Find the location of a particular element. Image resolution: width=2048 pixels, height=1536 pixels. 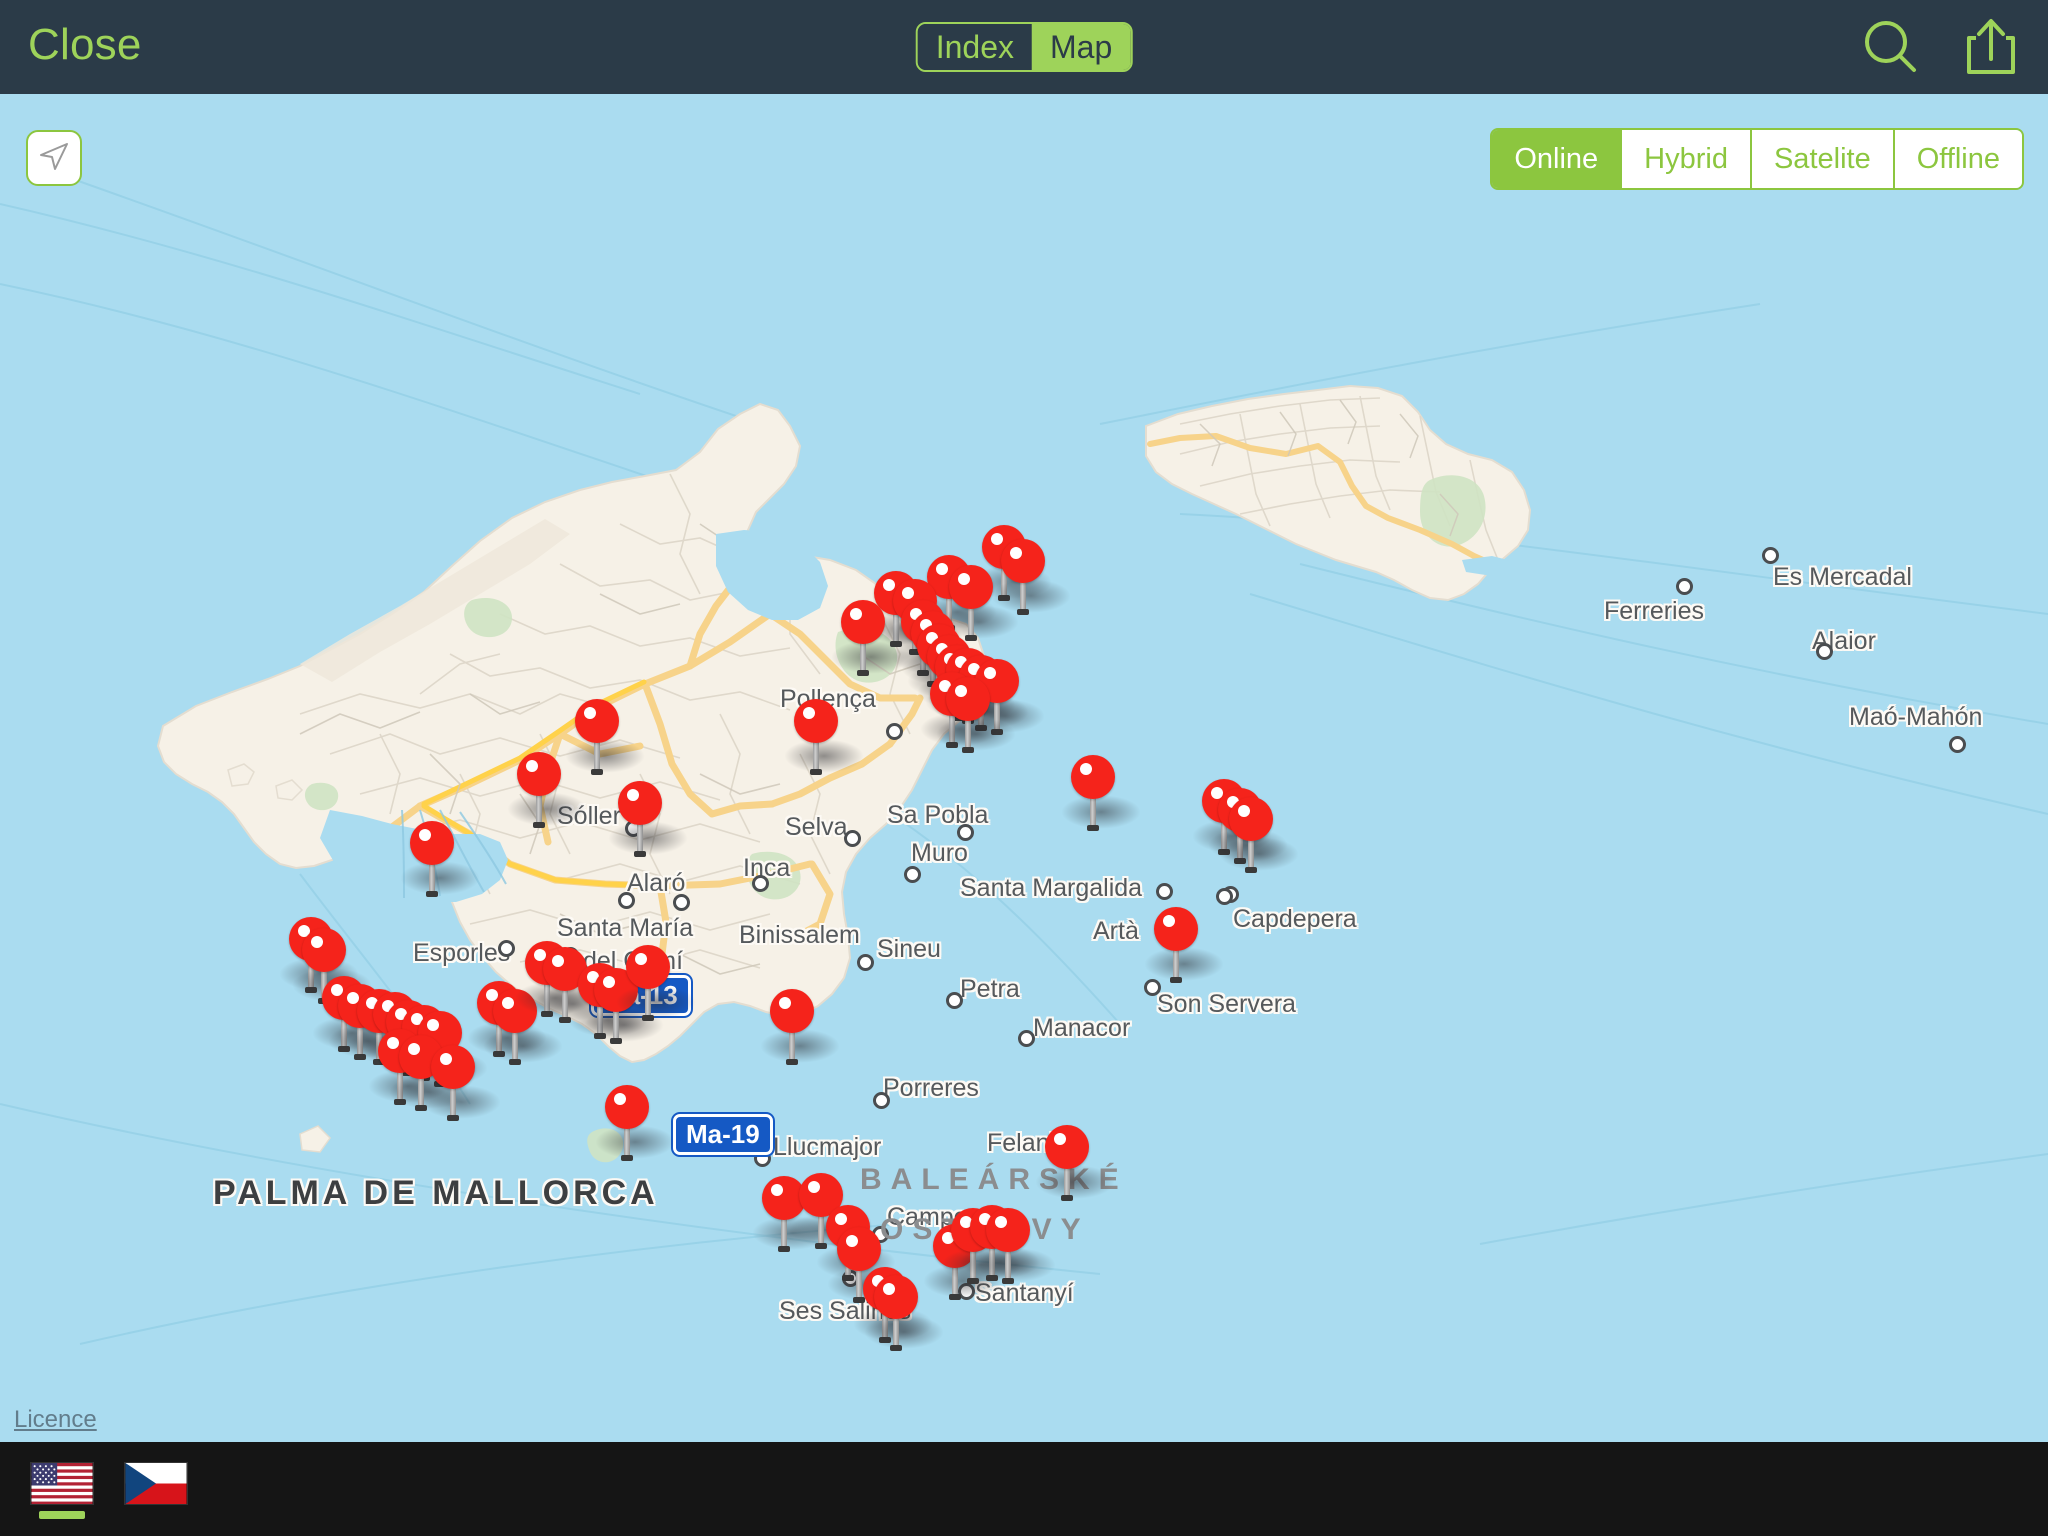

tab-map: Map is located at coordinates (1081, 47).